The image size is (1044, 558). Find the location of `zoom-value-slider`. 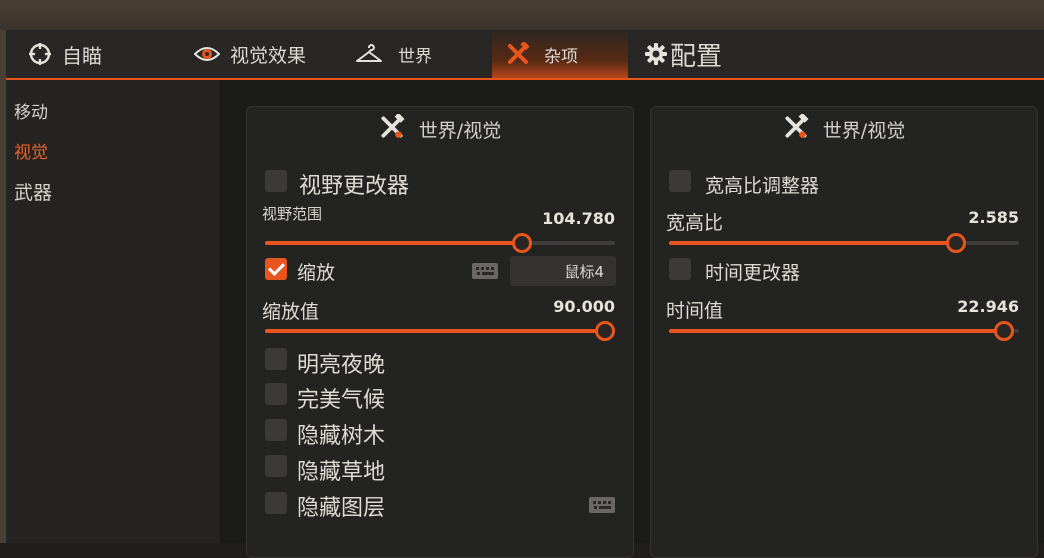

zoom-value-slider is located at coordinates (440, 331).